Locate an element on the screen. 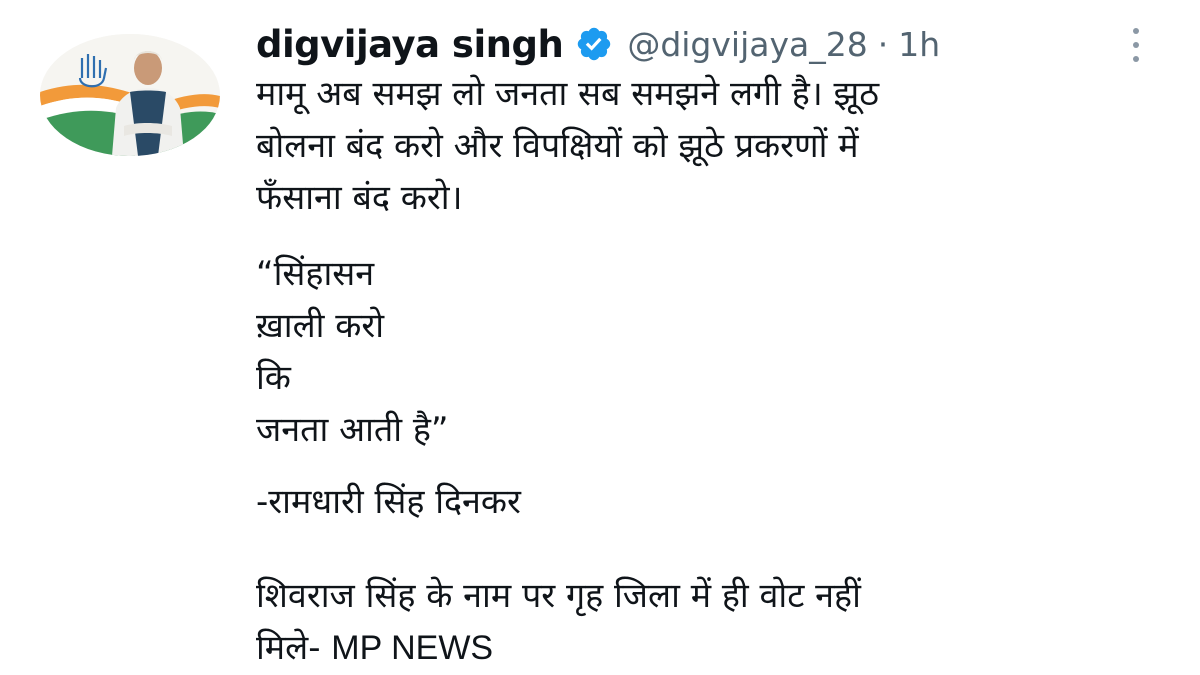 This screenshot has height=675, width=1200. quote-line: कि is located at coordinates (273, 378).